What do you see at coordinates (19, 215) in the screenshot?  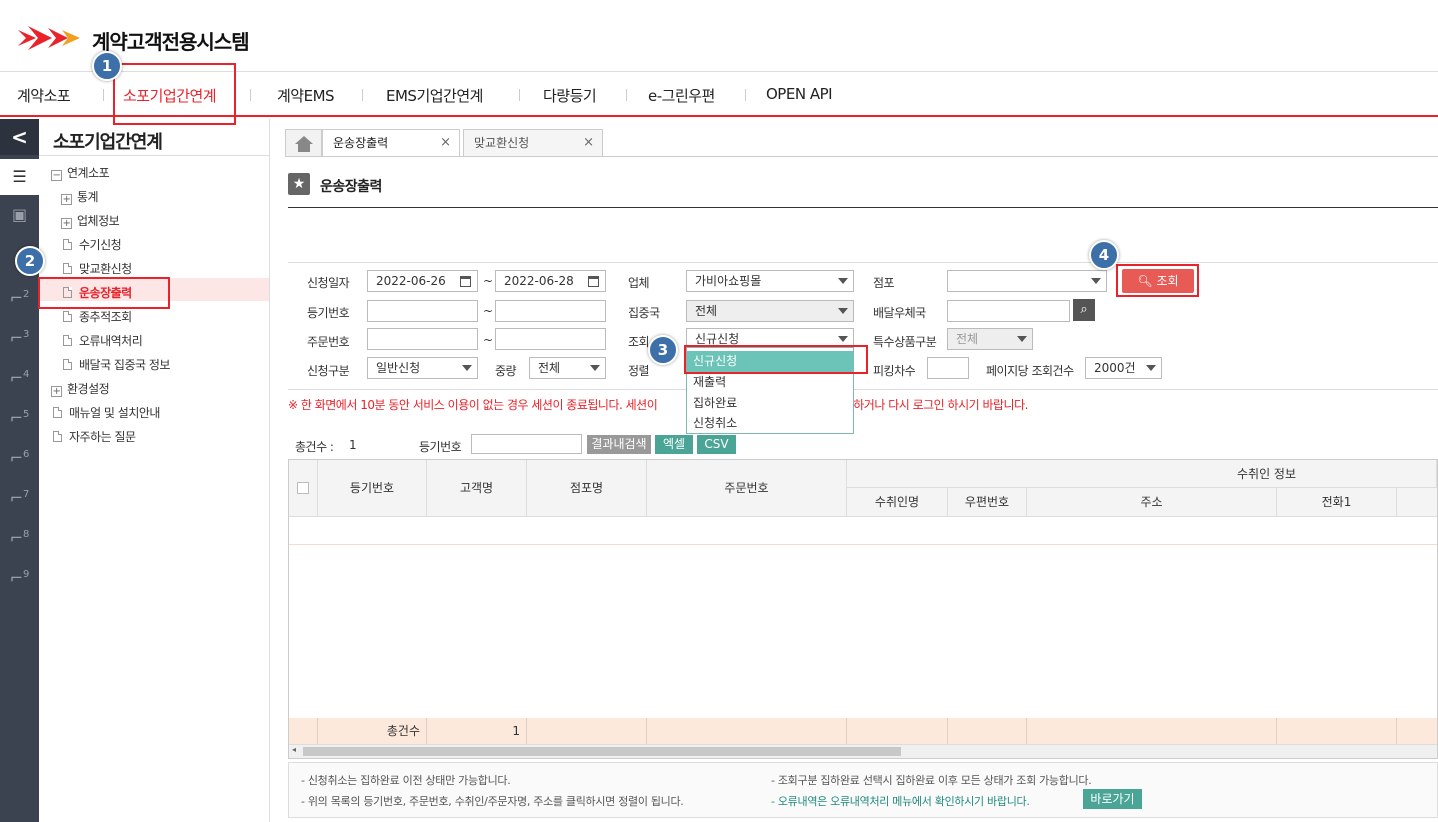 I see `bookmark-icon: ▣` at bounding box center [19, 215].